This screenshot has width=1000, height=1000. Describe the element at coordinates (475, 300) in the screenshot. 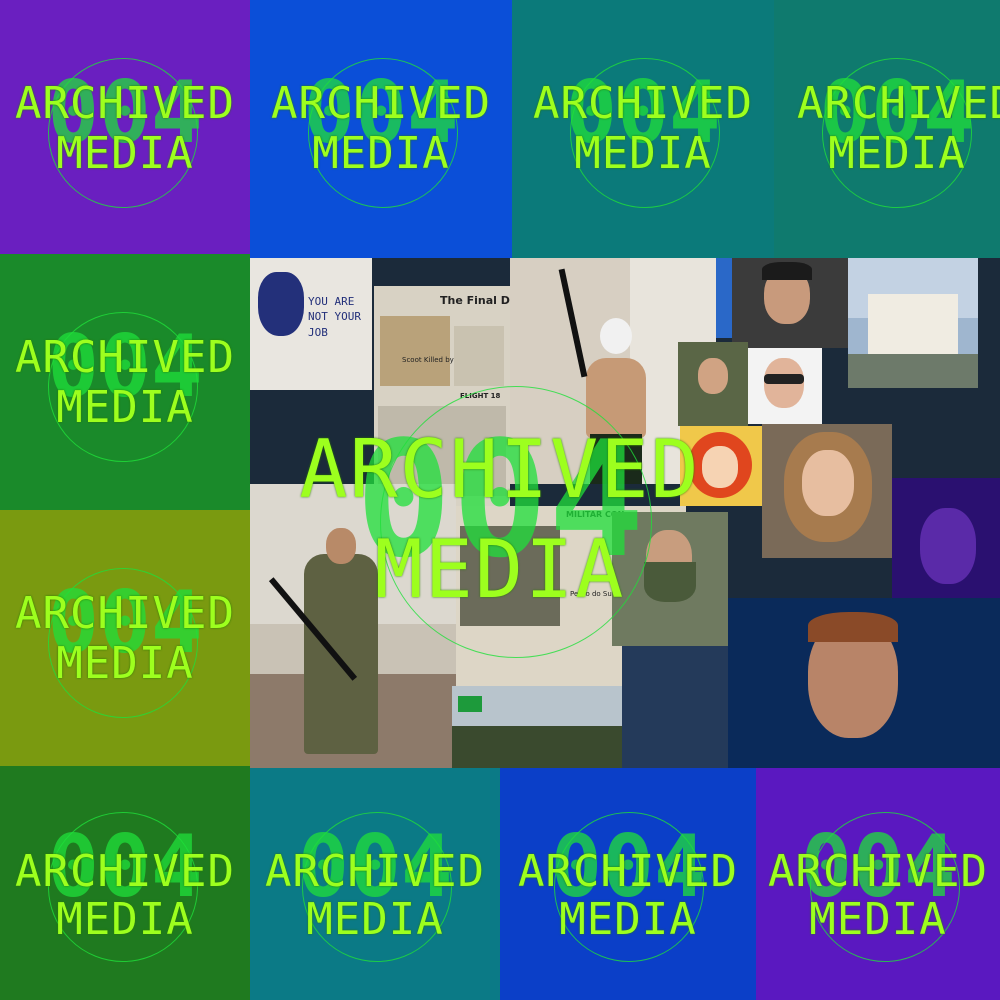

I see `headline: The Final De` at that location.